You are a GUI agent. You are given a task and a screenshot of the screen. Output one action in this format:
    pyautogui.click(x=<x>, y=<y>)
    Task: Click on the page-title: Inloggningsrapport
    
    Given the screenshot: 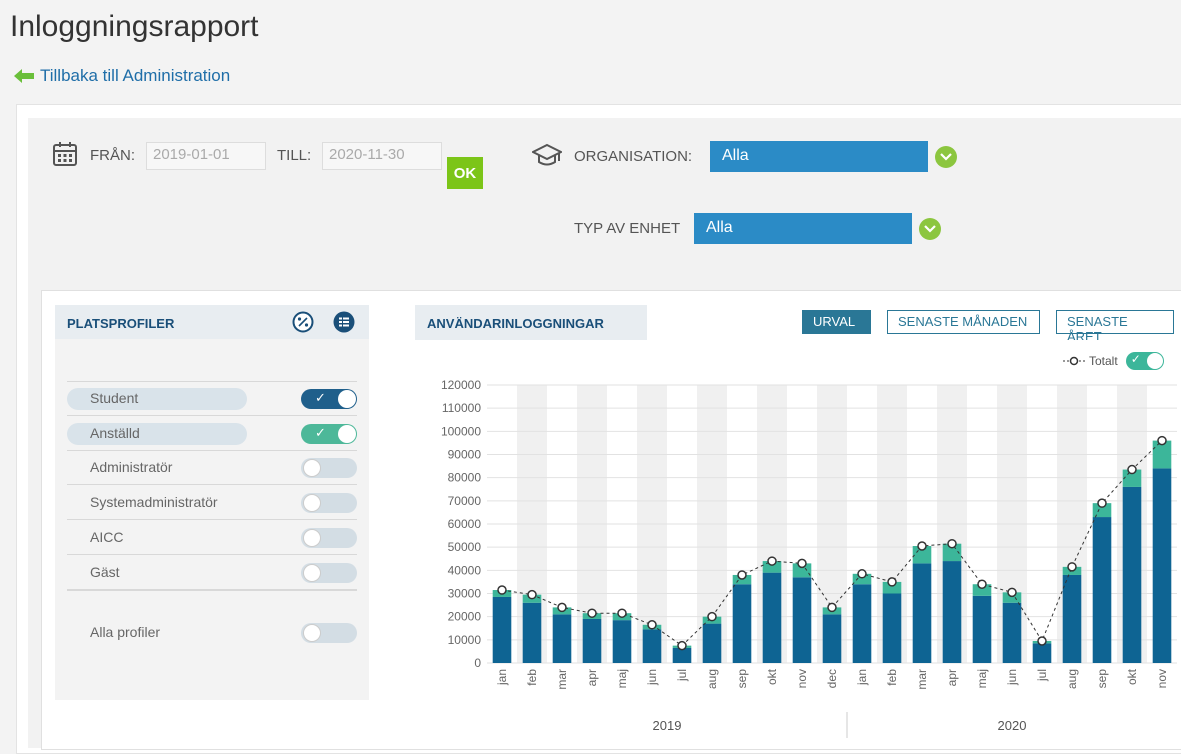 What is the action you would take?
    pyautogui.click(x=134, y=26)
    